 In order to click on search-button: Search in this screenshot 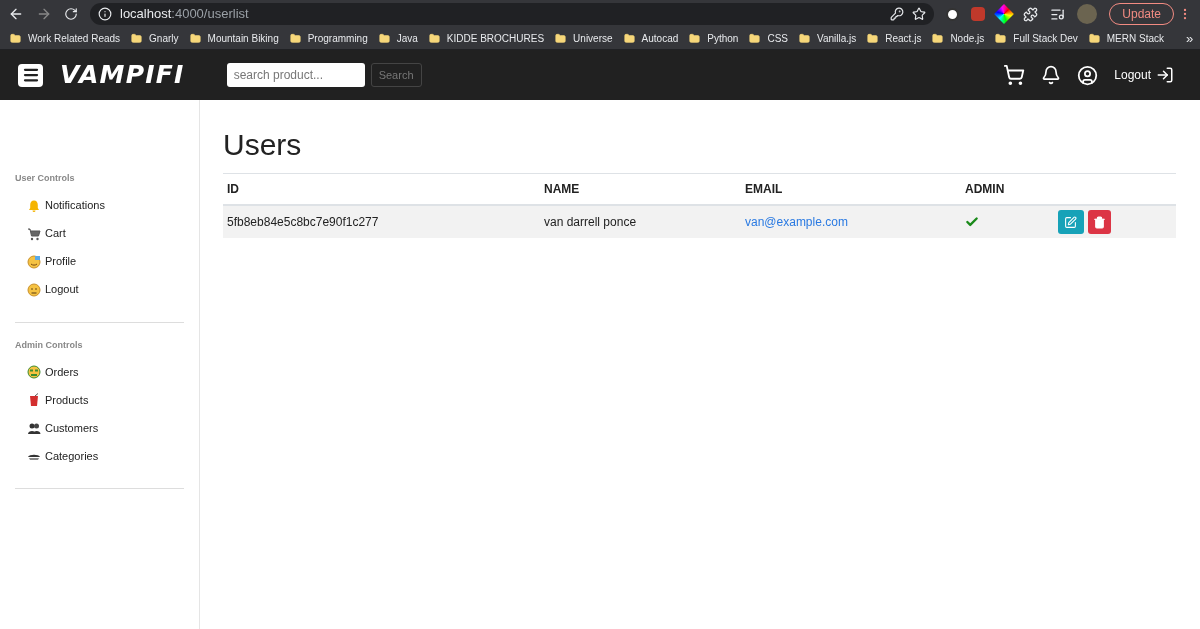, I will do `click(396, 75)`.